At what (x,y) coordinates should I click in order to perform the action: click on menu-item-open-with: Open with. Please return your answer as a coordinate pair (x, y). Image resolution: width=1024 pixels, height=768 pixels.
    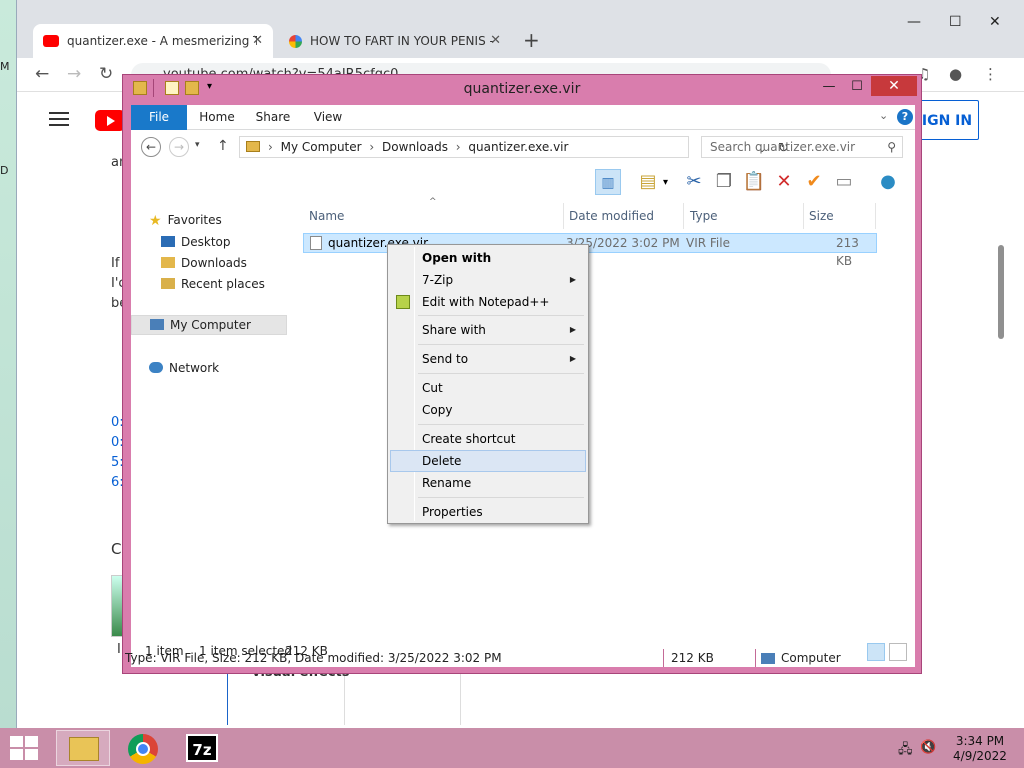
    Looking at the image, I should click on (488, 258).